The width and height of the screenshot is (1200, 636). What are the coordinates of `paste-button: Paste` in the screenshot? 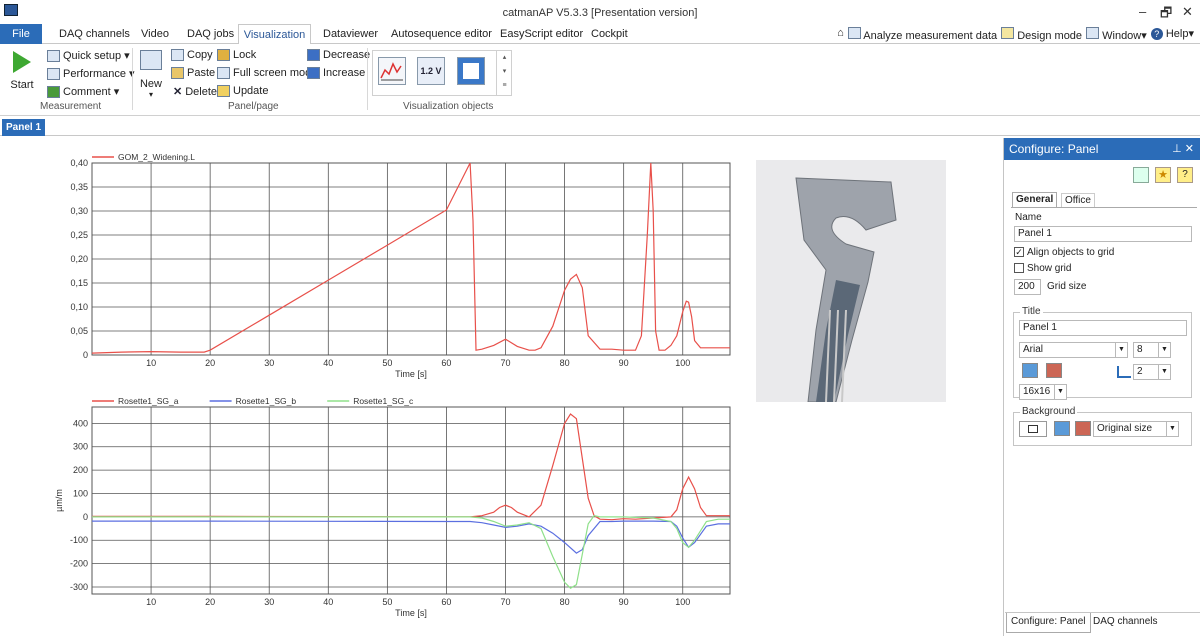 It's located at (193, 73).